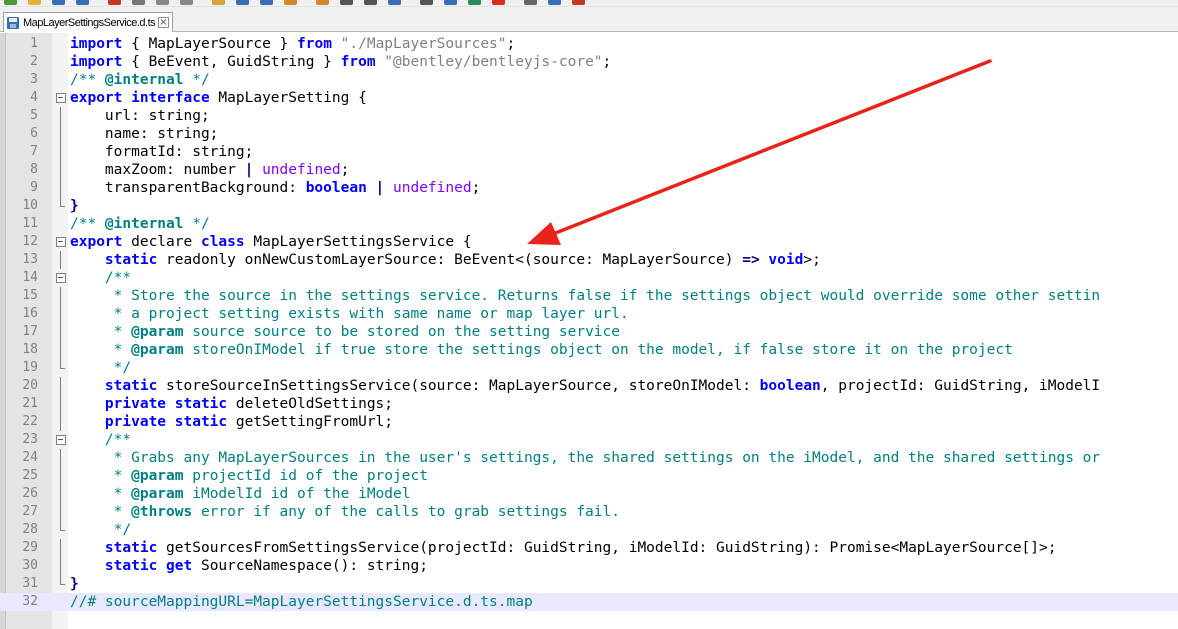 This screenshot has height=629, width=1178. I want to click on code-line: 30 static get SourceNamespace(): string;, so click(589, 566).